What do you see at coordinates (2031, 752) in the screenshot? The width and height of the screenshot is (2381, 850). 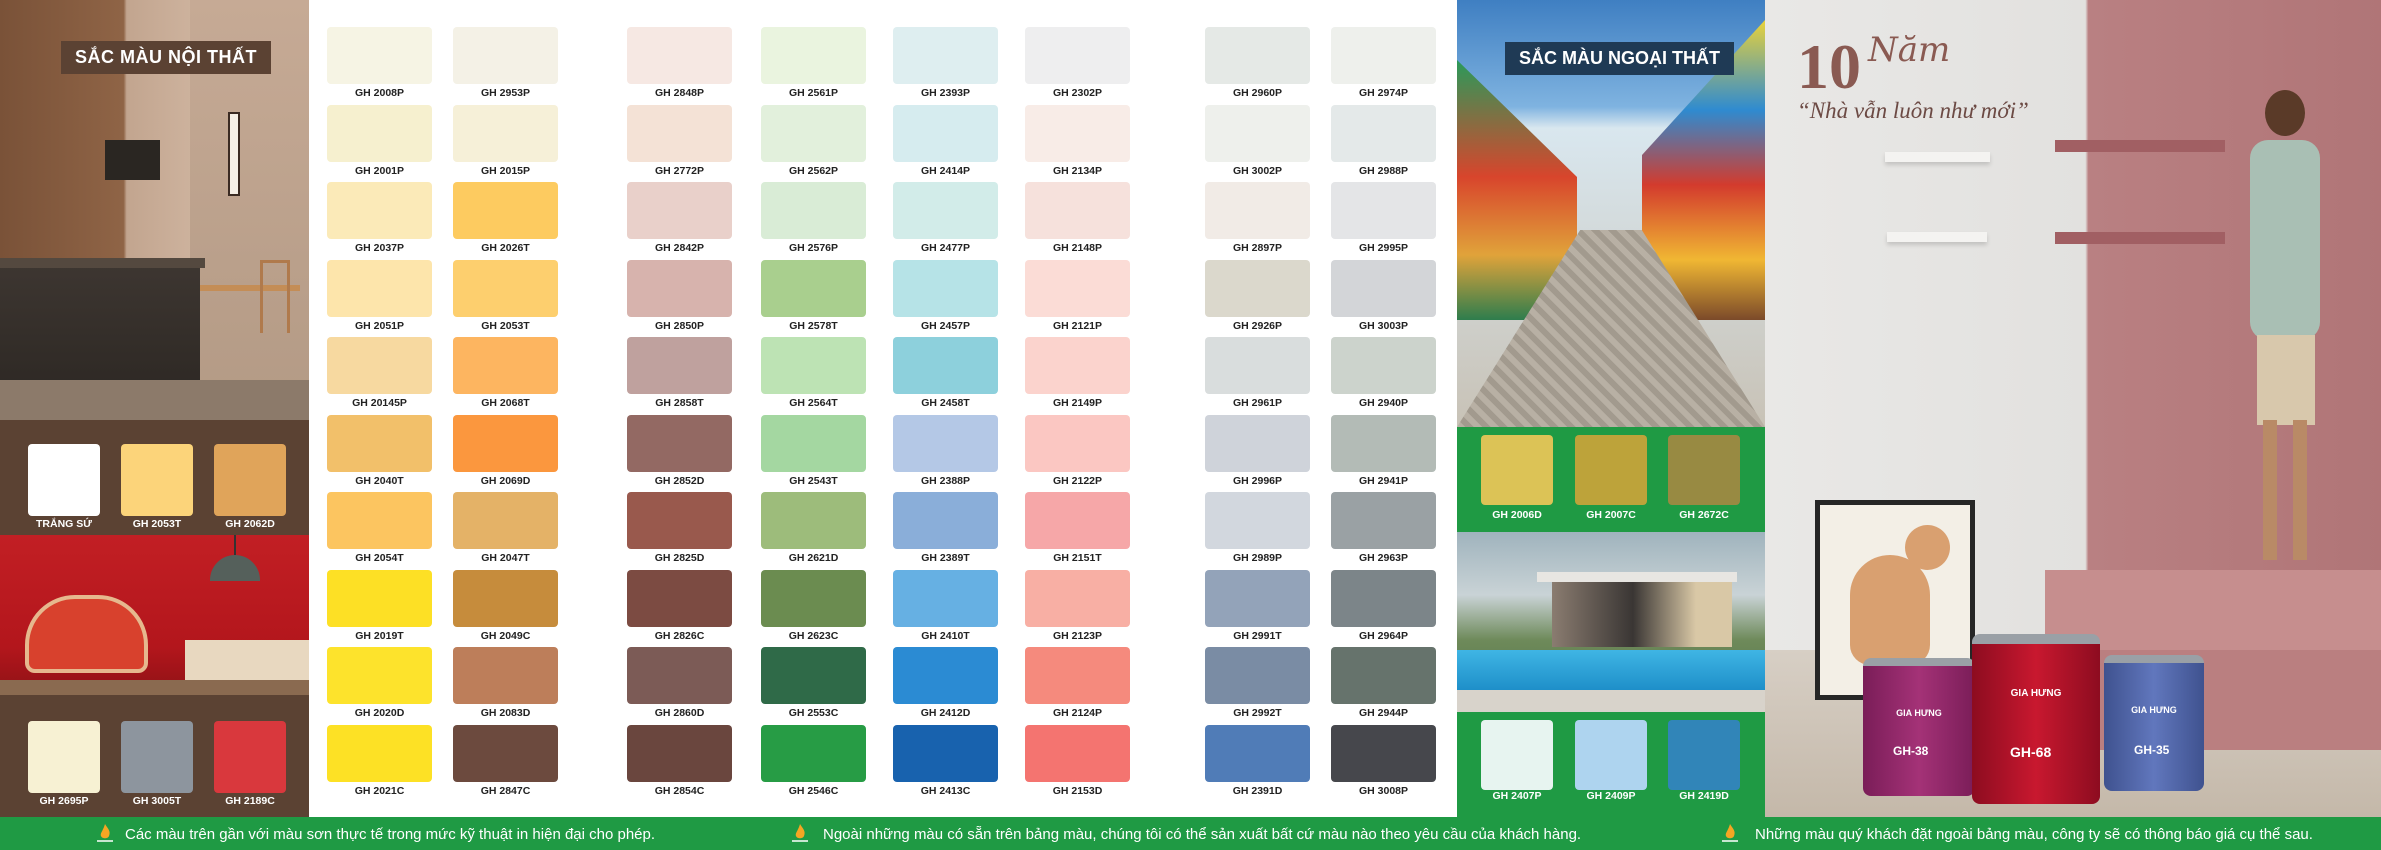 I see `can-name: GH-68` at bounding box center [2031, 752].